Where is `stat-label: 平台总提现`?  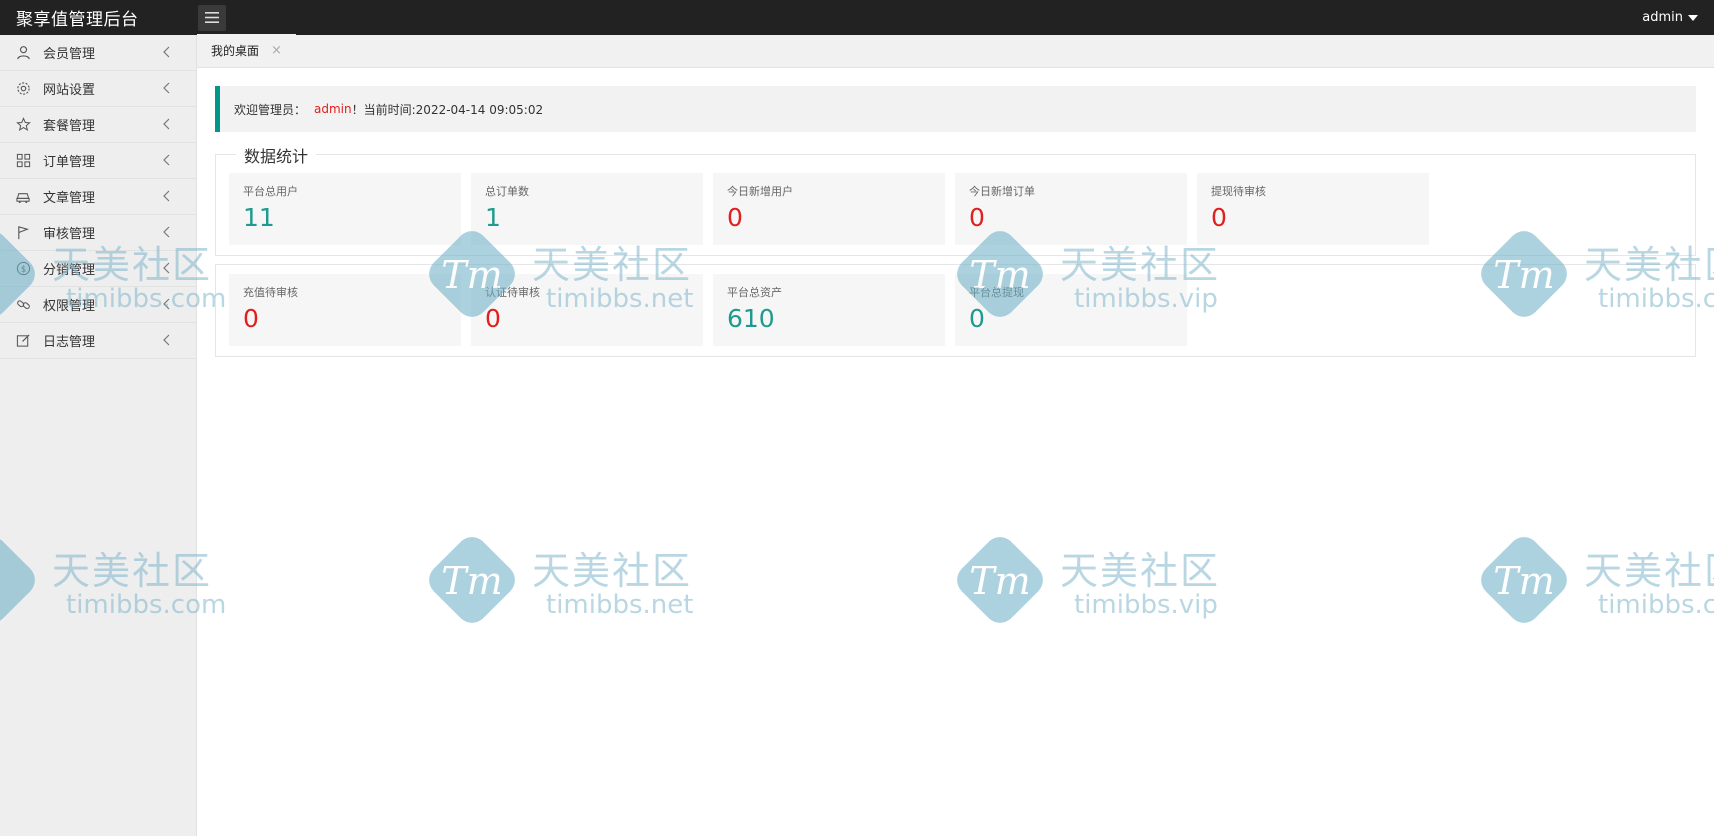 stat-label: 平台总提现 is located at coordinates (996, 292).